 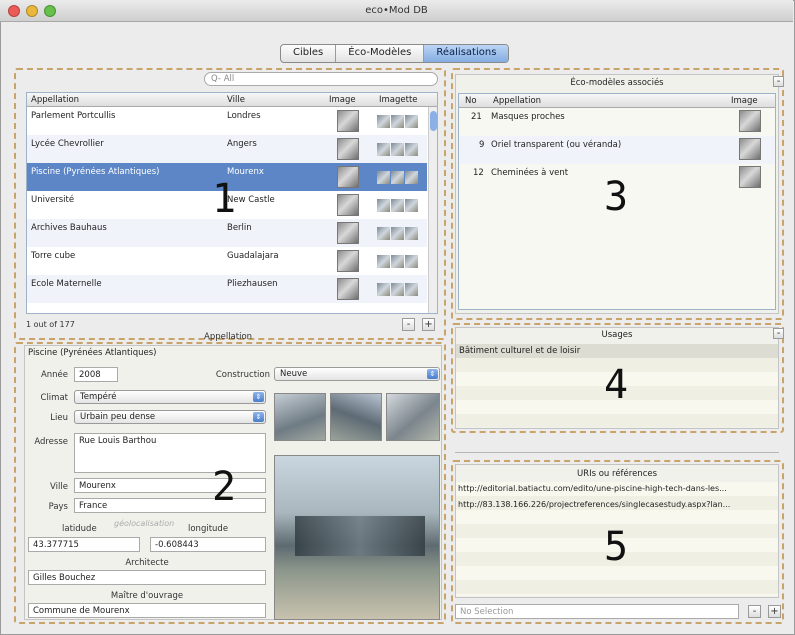 What do you see at coordinates (147, 610) in the screenshot?
I see `maitre-ouvrage-field: Commune de Mourenx` at bounding box center [147, 610].